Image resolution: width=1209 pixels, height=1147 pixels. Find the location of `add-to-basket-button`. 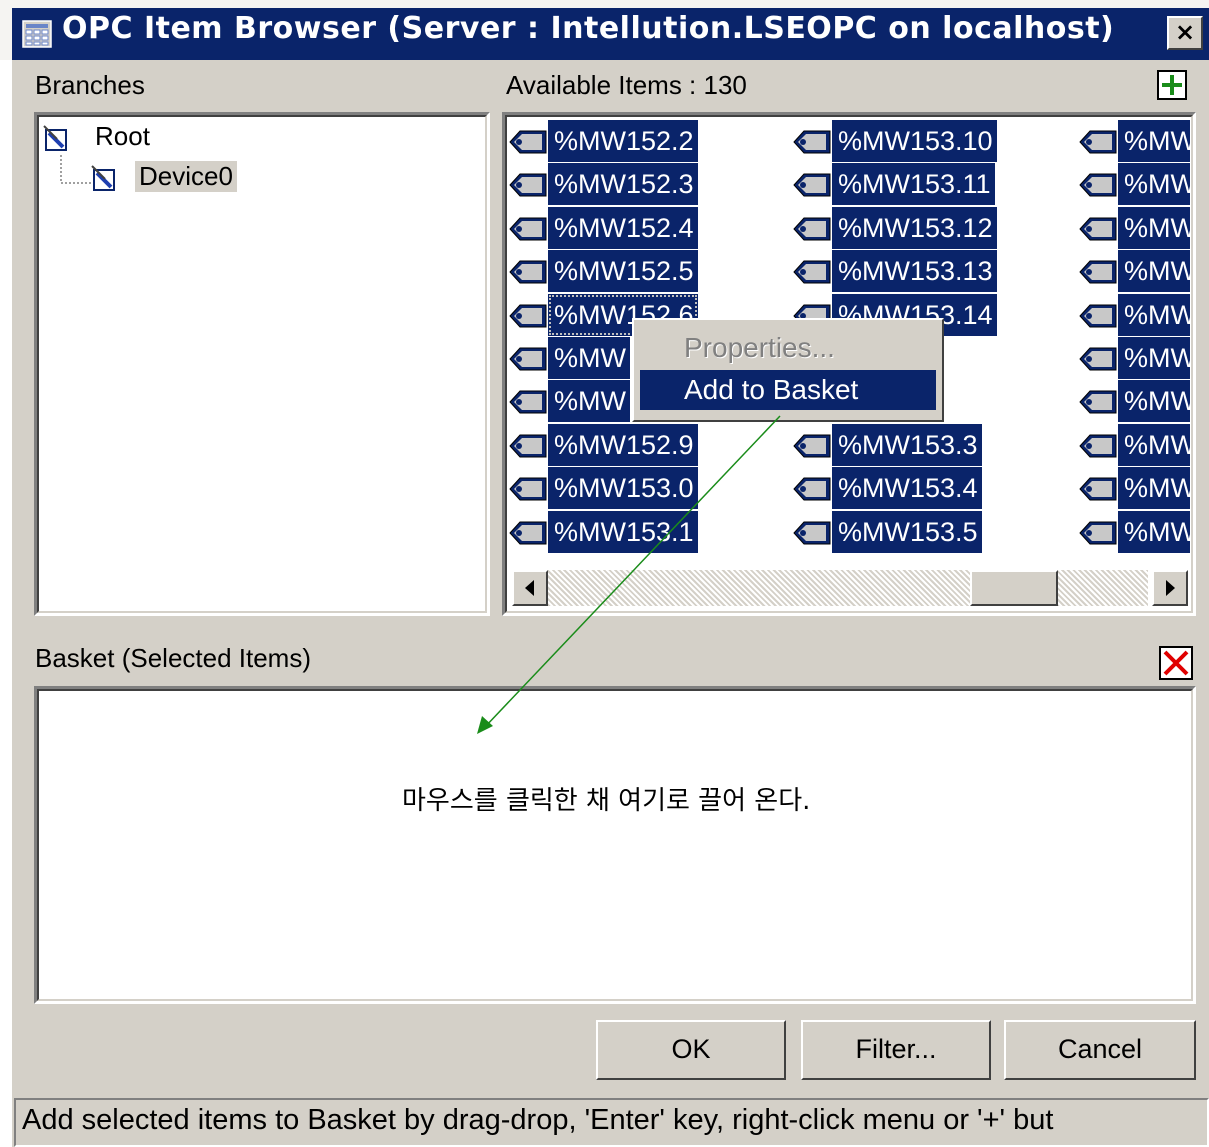

add-to-basket-button is located at coordinates (1172, 85).